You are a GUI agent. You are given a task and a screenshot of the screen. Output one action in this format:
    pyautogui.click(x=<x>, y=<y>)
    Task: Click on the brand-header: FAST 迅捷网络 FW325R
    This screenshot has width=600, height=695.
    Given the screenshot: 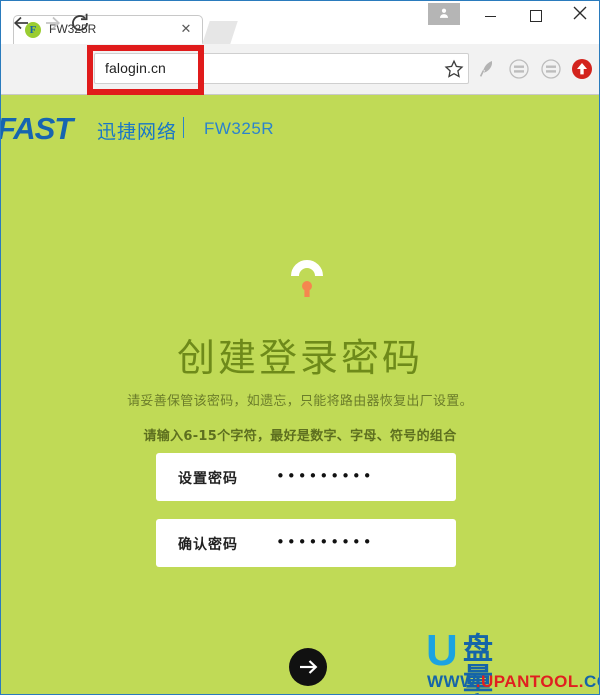 What is the action you would take?
    pyautogui.click(x=300, y=128)
    